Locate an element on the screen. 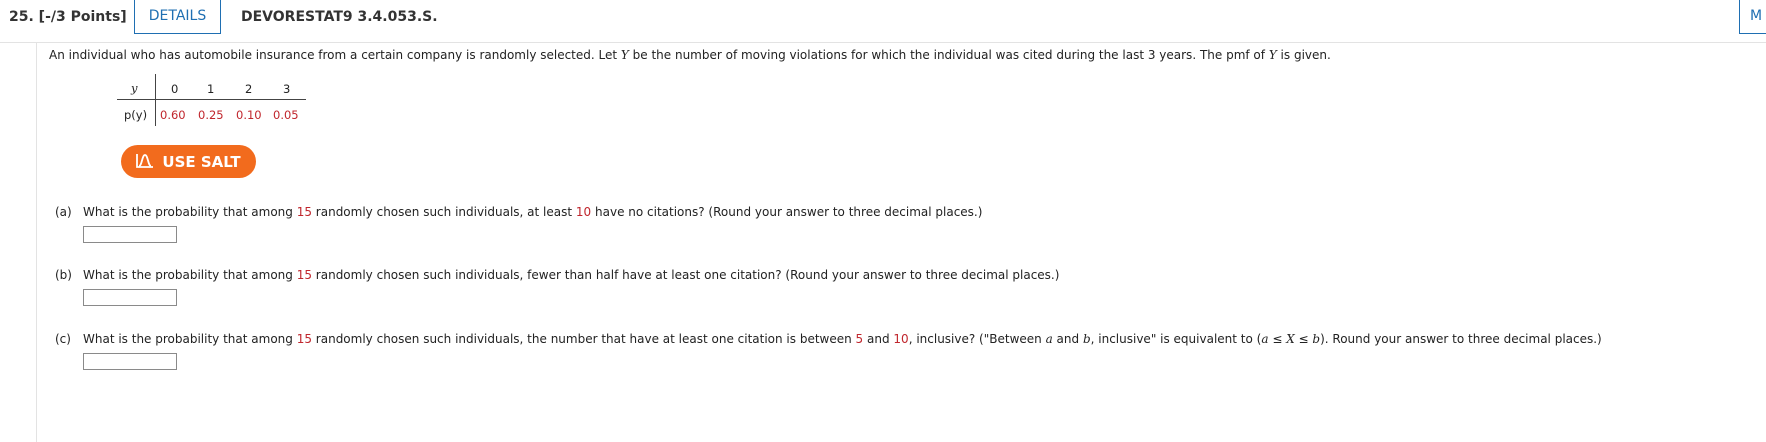  table-y-value: 1 is located at coordinates (211, 89).